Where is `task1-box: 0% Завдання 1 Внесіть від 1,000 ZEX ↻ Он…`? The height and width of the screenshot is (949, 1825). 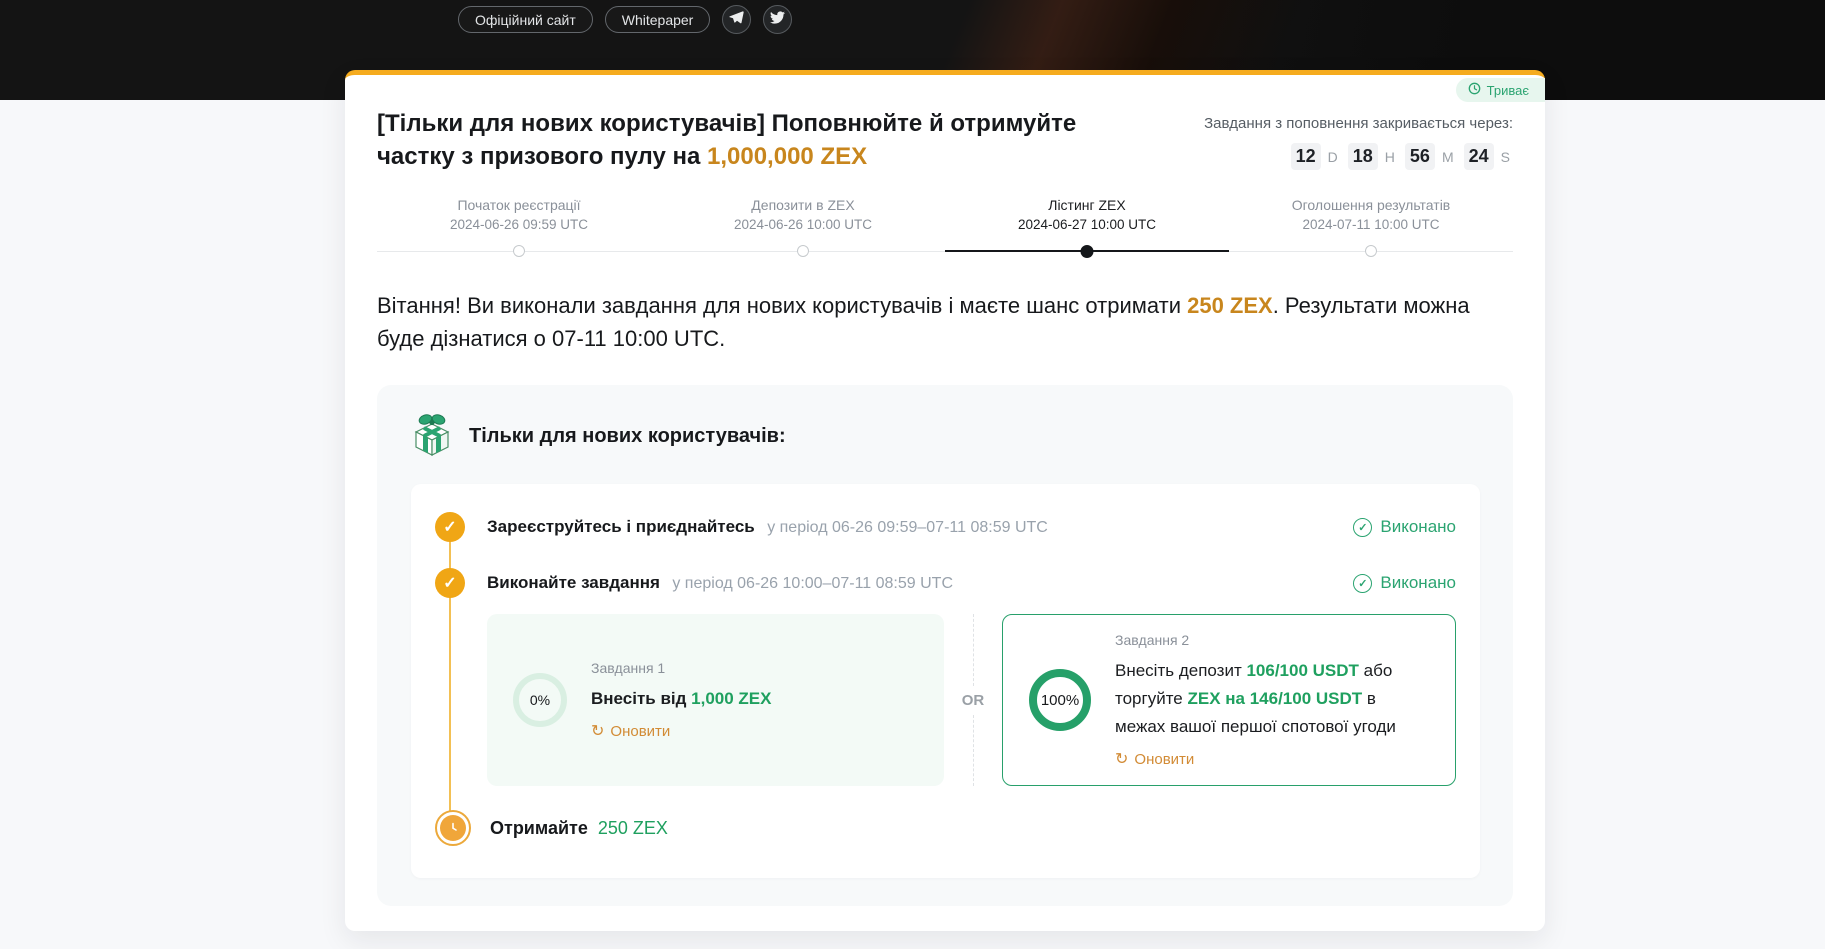
task1-box: 0% Завдання 1 Внесіть від 1,000 ZEX ↻ Он… is located at coordinates (715, 700).